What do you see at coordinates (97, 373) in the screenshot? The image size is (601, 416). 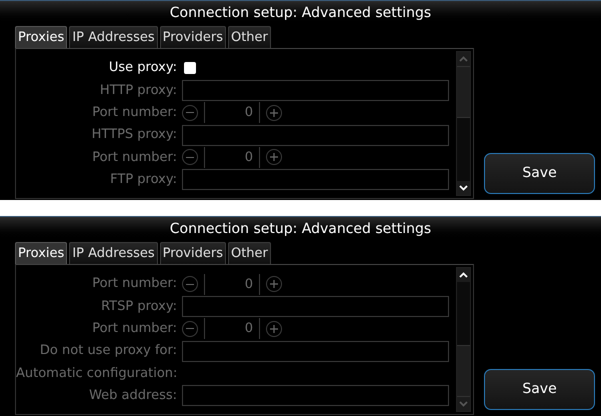 I see `field-label: Automatic configuration:` at bounding box center [97, 373].